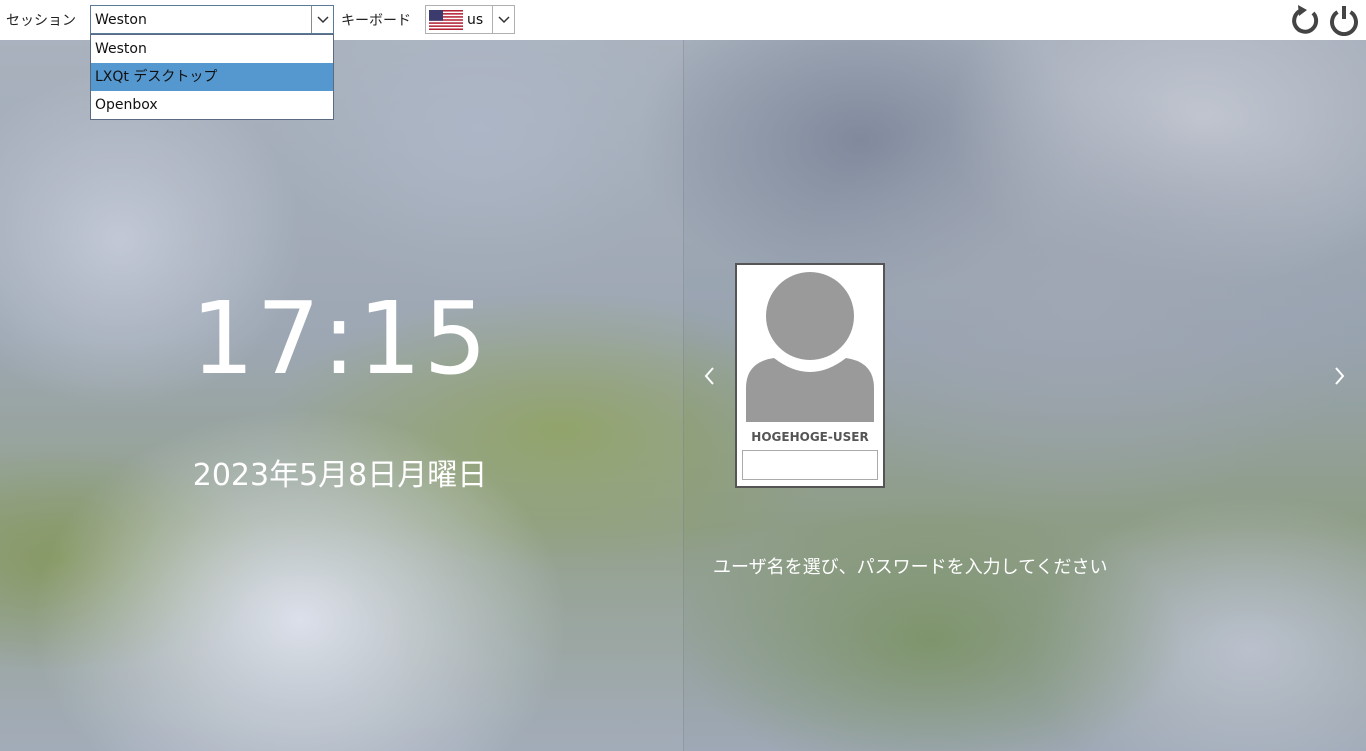 This screenshot has height=751, width=1366. I want to click on user-card: HOGEHOGE-USER, so click(810, 375).